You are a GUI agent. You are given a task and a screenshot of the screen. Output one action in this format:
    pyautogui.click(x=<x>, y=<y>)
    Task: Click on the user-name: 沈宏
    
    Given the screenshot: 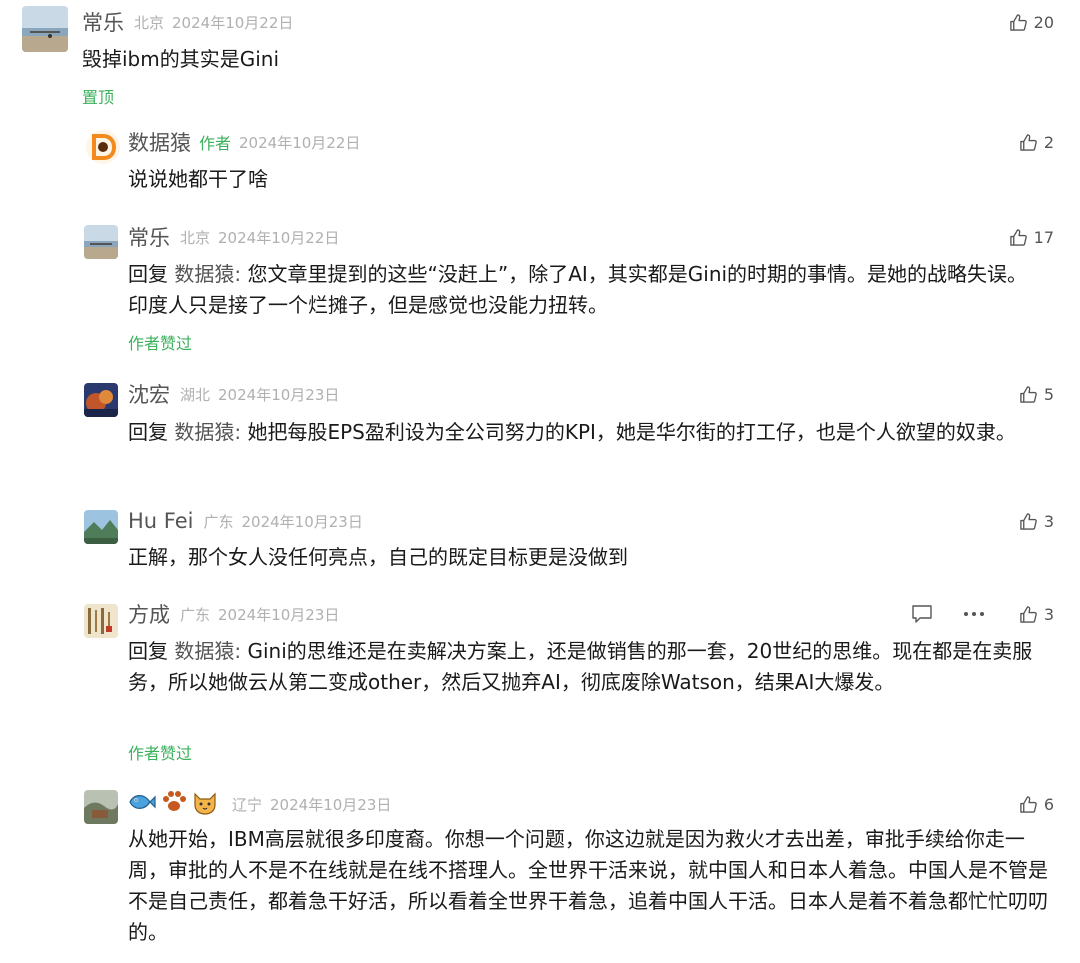 What is the action you would take?
    pyautogui.click(x=149, y=394)
    